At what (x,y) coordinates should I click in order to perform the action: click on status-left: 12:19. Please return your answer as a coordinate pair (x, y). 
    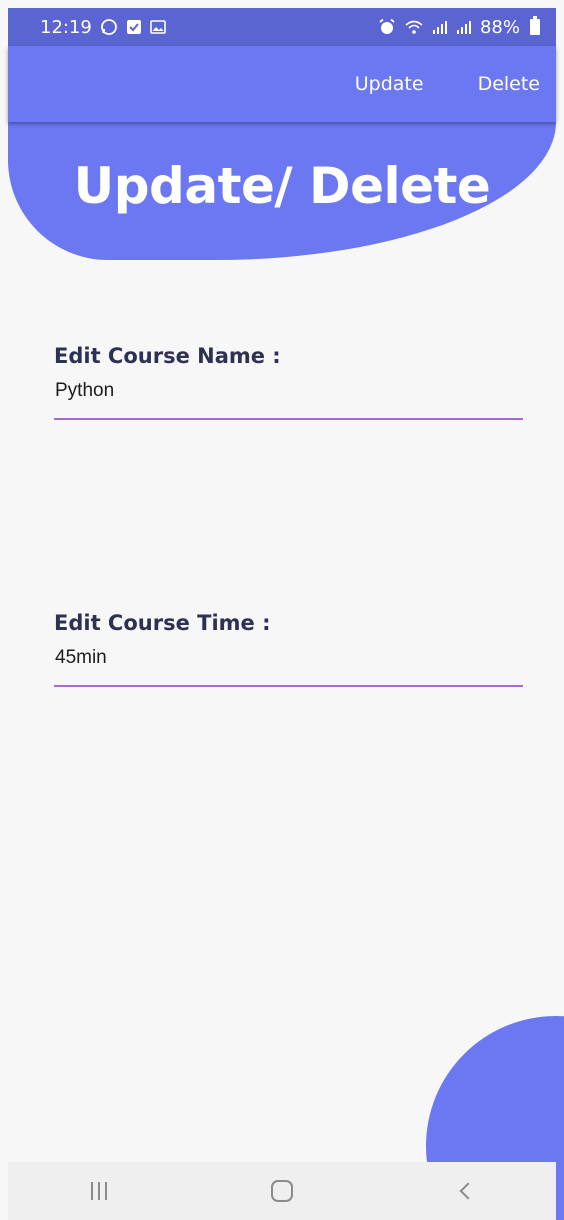
    Looking at the image, I should click on (103, 27).